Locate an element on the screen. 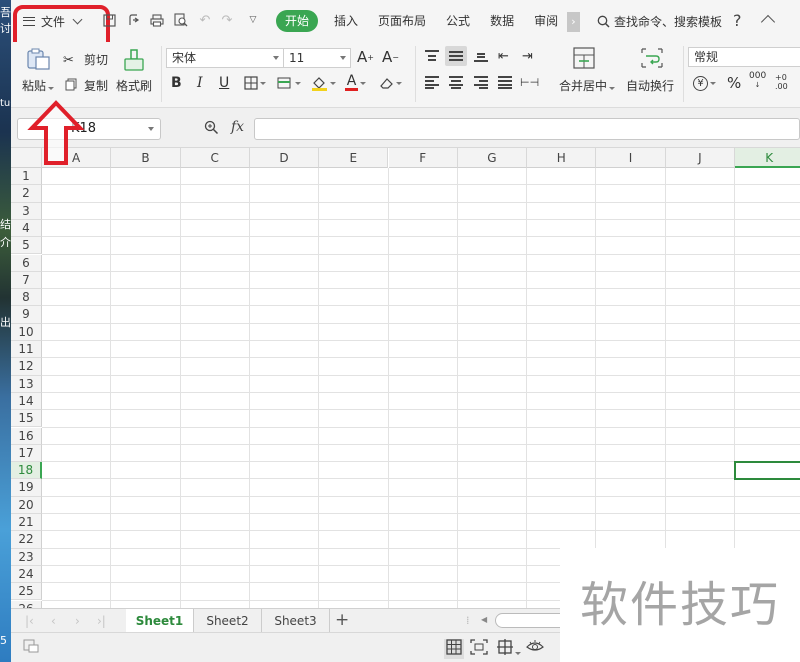 Image resolution: width=800 pixels, height=662 pixels. sheet-tab-sheet1: Sheet1 is located at coordinates (160, 621).